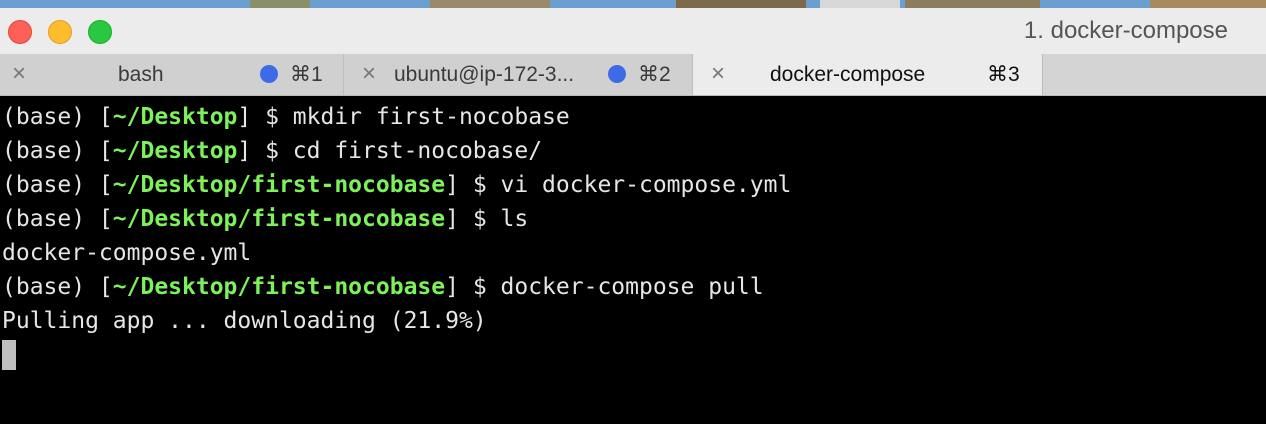 The width and height of the screenshot is (1266, 424). Describe the element at coordinates (272, 151) in the screenshot. I see `terminal-line: (base) [~/Desktop] $ cd first-nocobase/` at that location.